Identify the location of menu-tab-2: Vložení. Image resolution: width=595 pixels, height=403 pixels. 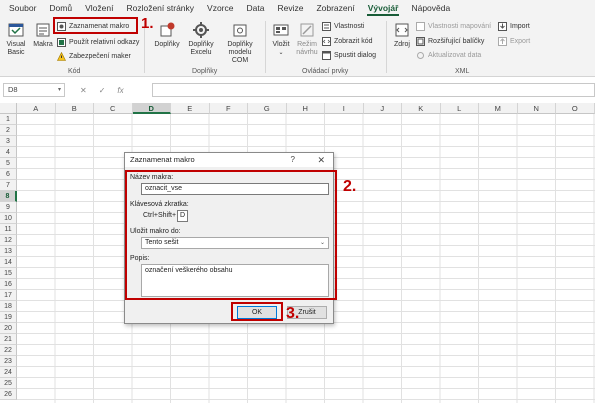
(99, 8).